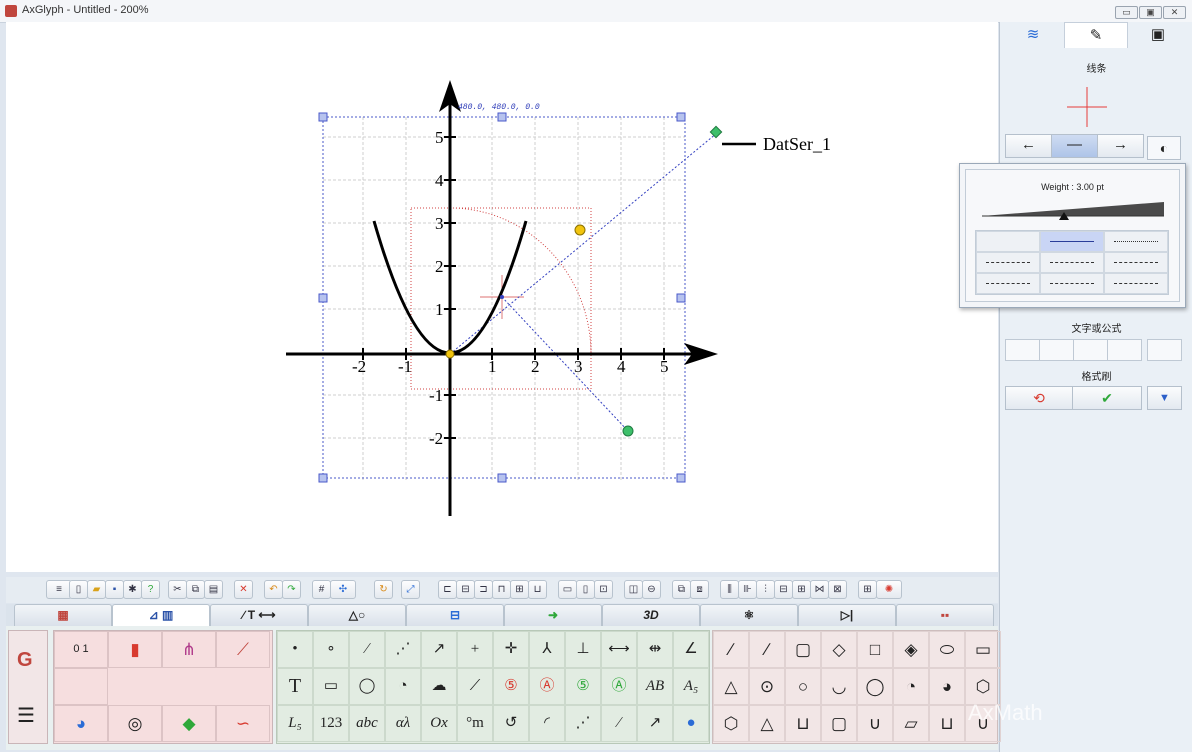  Describe the element at coordinates (511, 686) in the screenshot. I see `number-circle-icon: ⑤` at that location.